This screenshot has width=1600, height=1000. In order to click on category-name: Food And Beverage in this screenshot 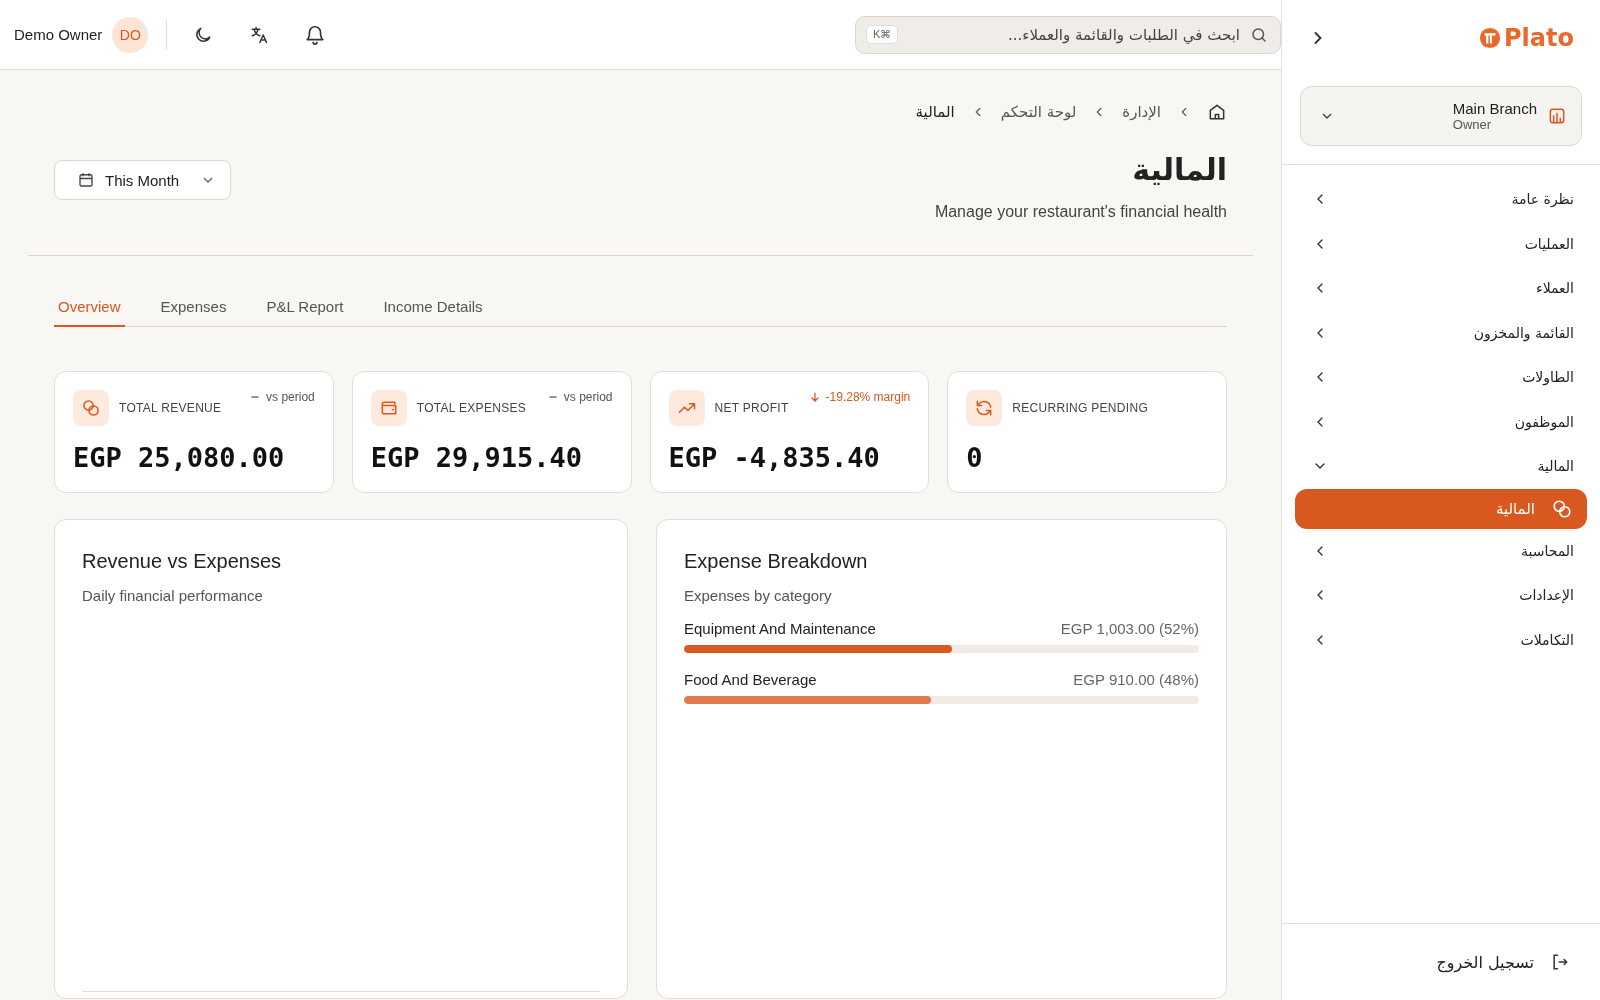, I will do `click(750, 679)`.